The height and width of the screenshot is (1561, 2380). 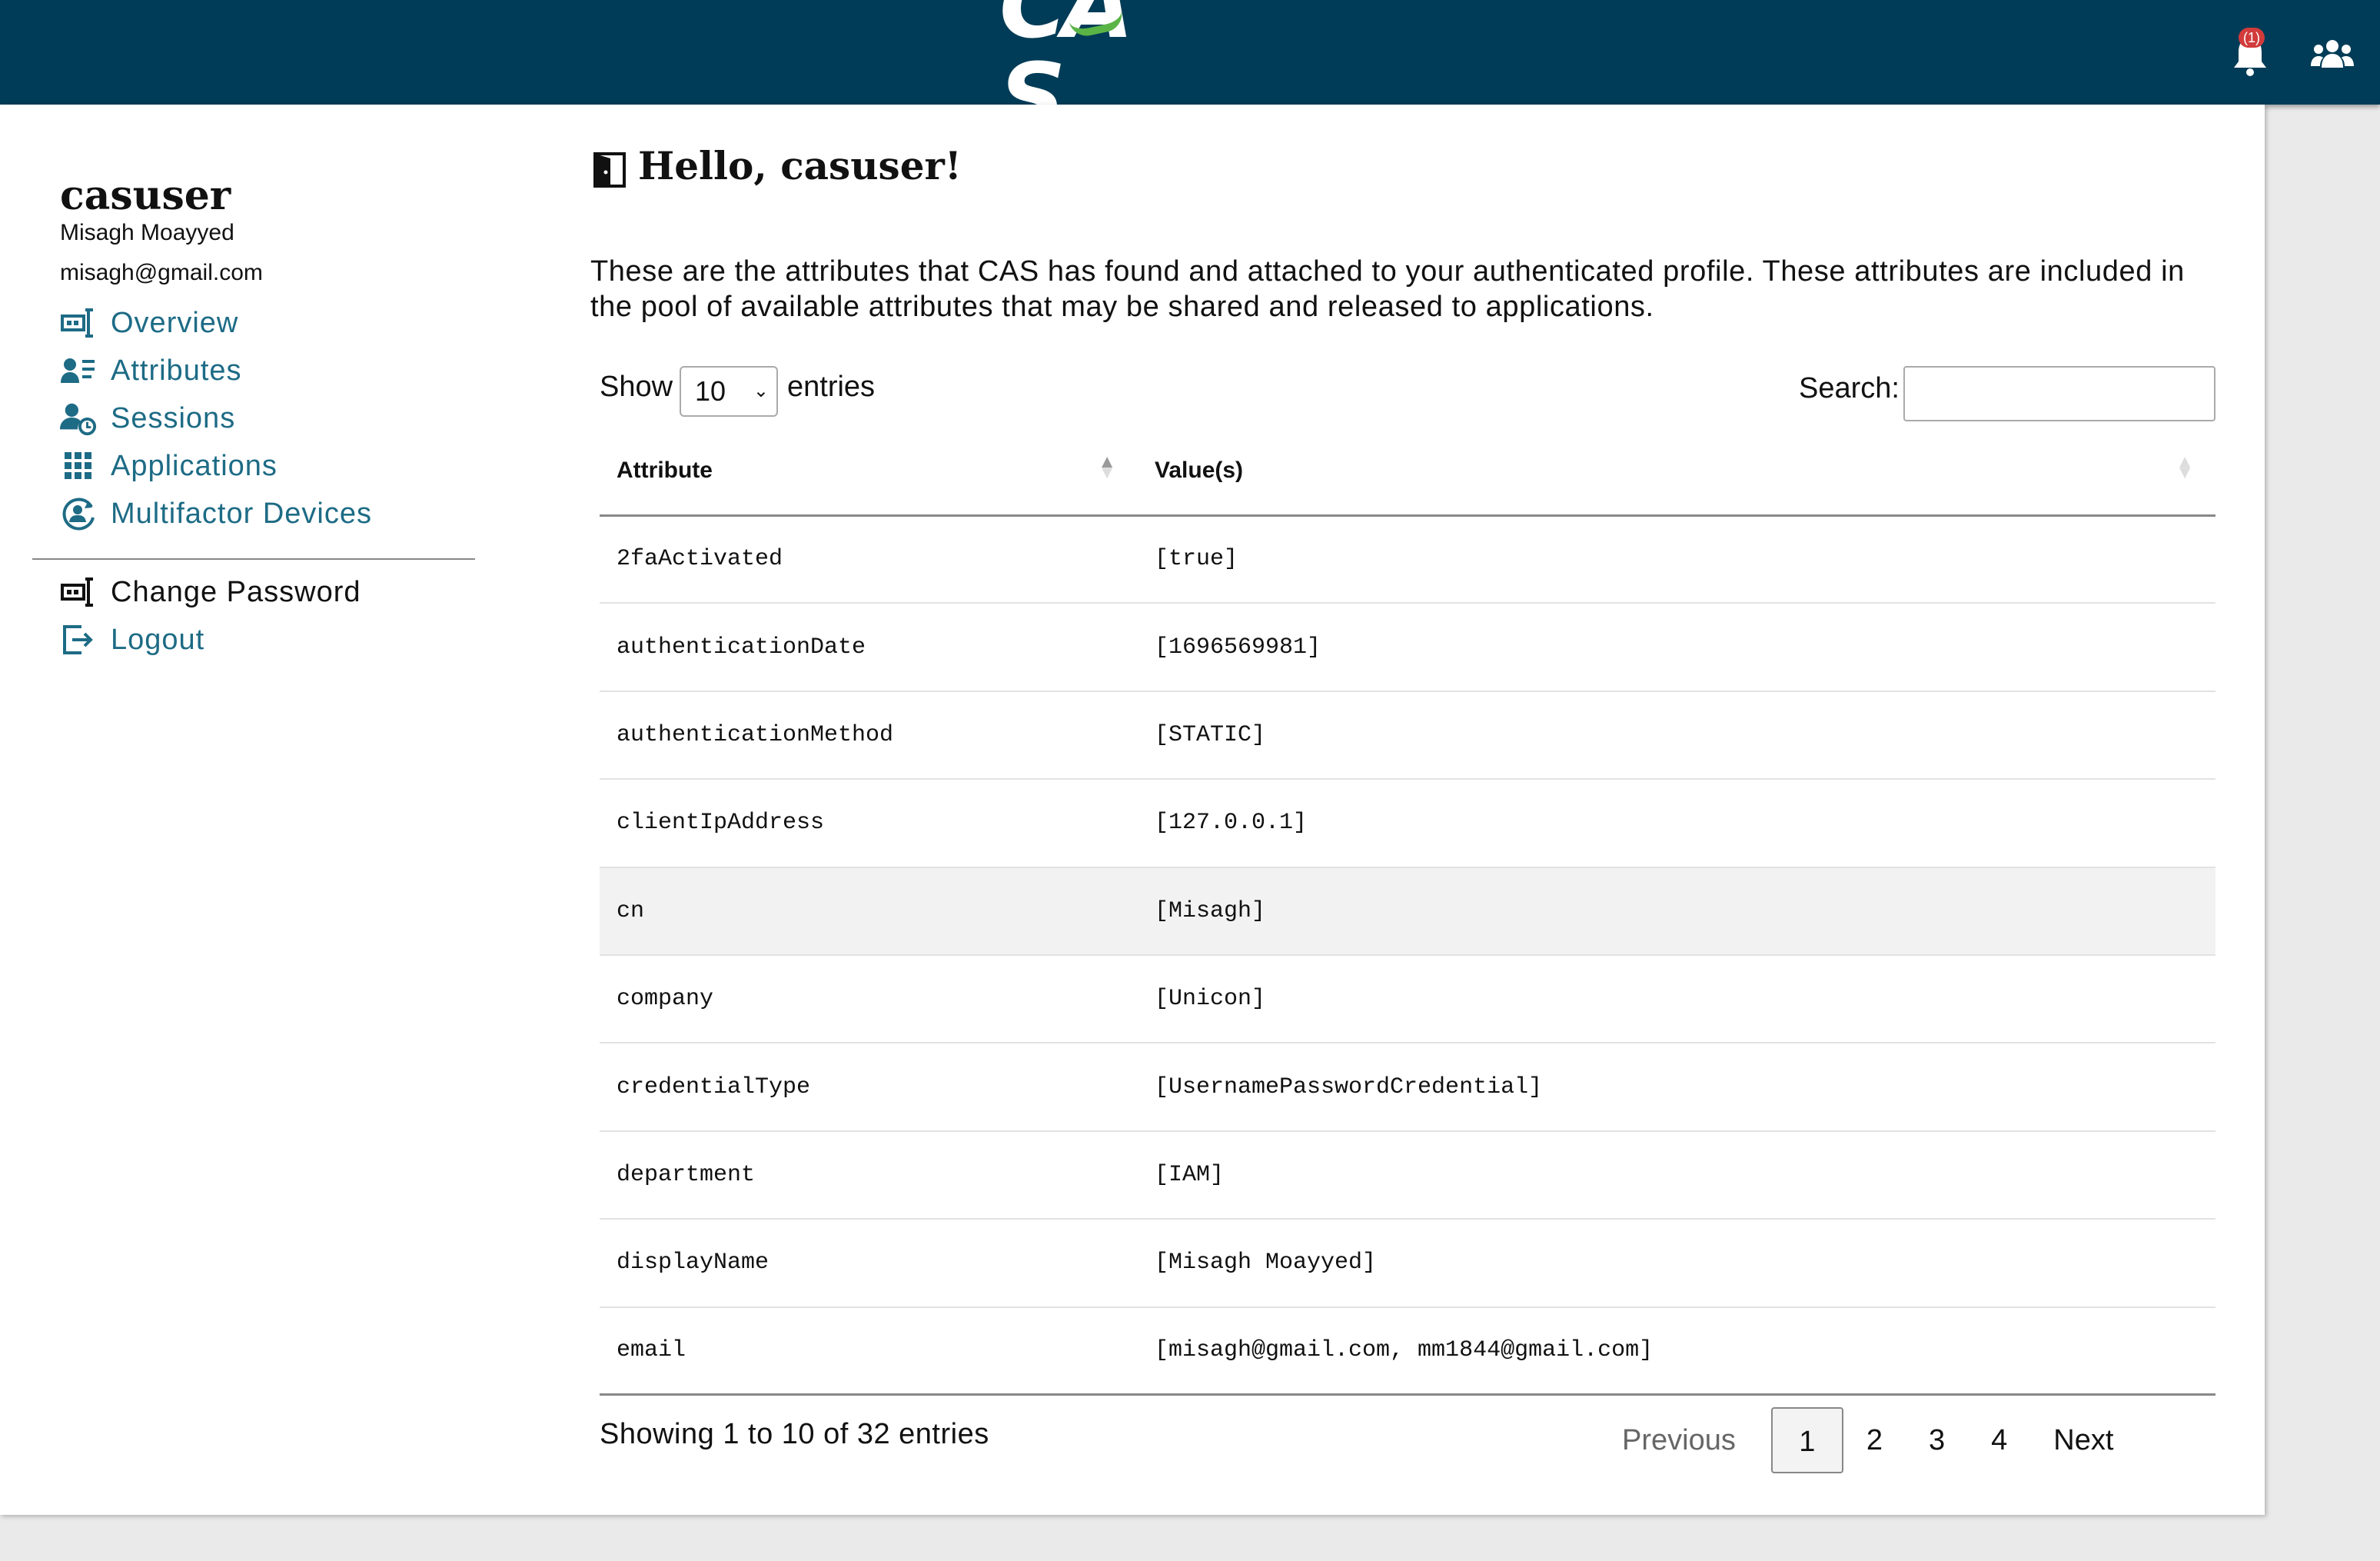 I want to click on sidebar-item-sessions: Sessions, so click(x=147, y=418).